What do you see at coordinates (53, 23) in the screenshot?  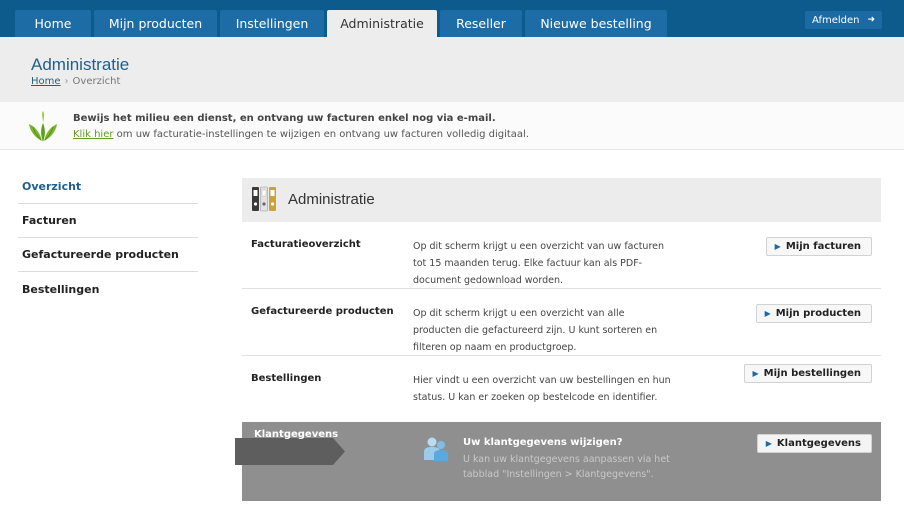 I see `tab-home: Home` at bounding box center [53, 23].